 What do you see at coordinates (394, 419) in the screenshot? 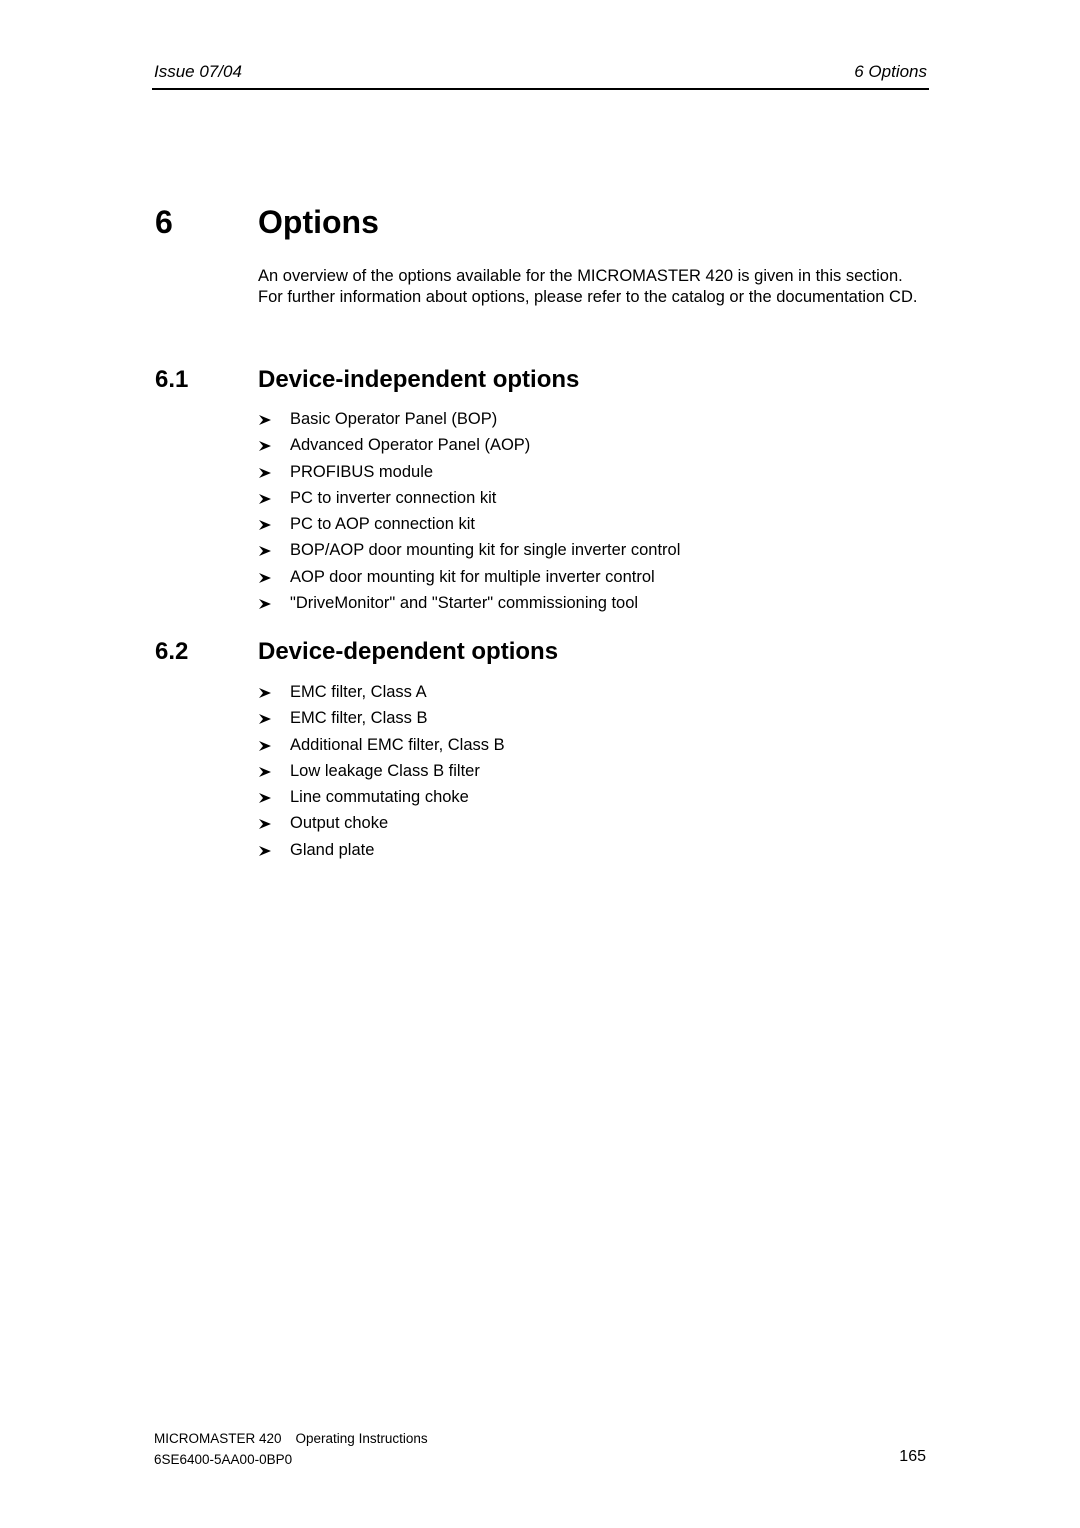
I see `list-item-label: Basic Operator Panel (BOP)` at bounding box center [394, 419].